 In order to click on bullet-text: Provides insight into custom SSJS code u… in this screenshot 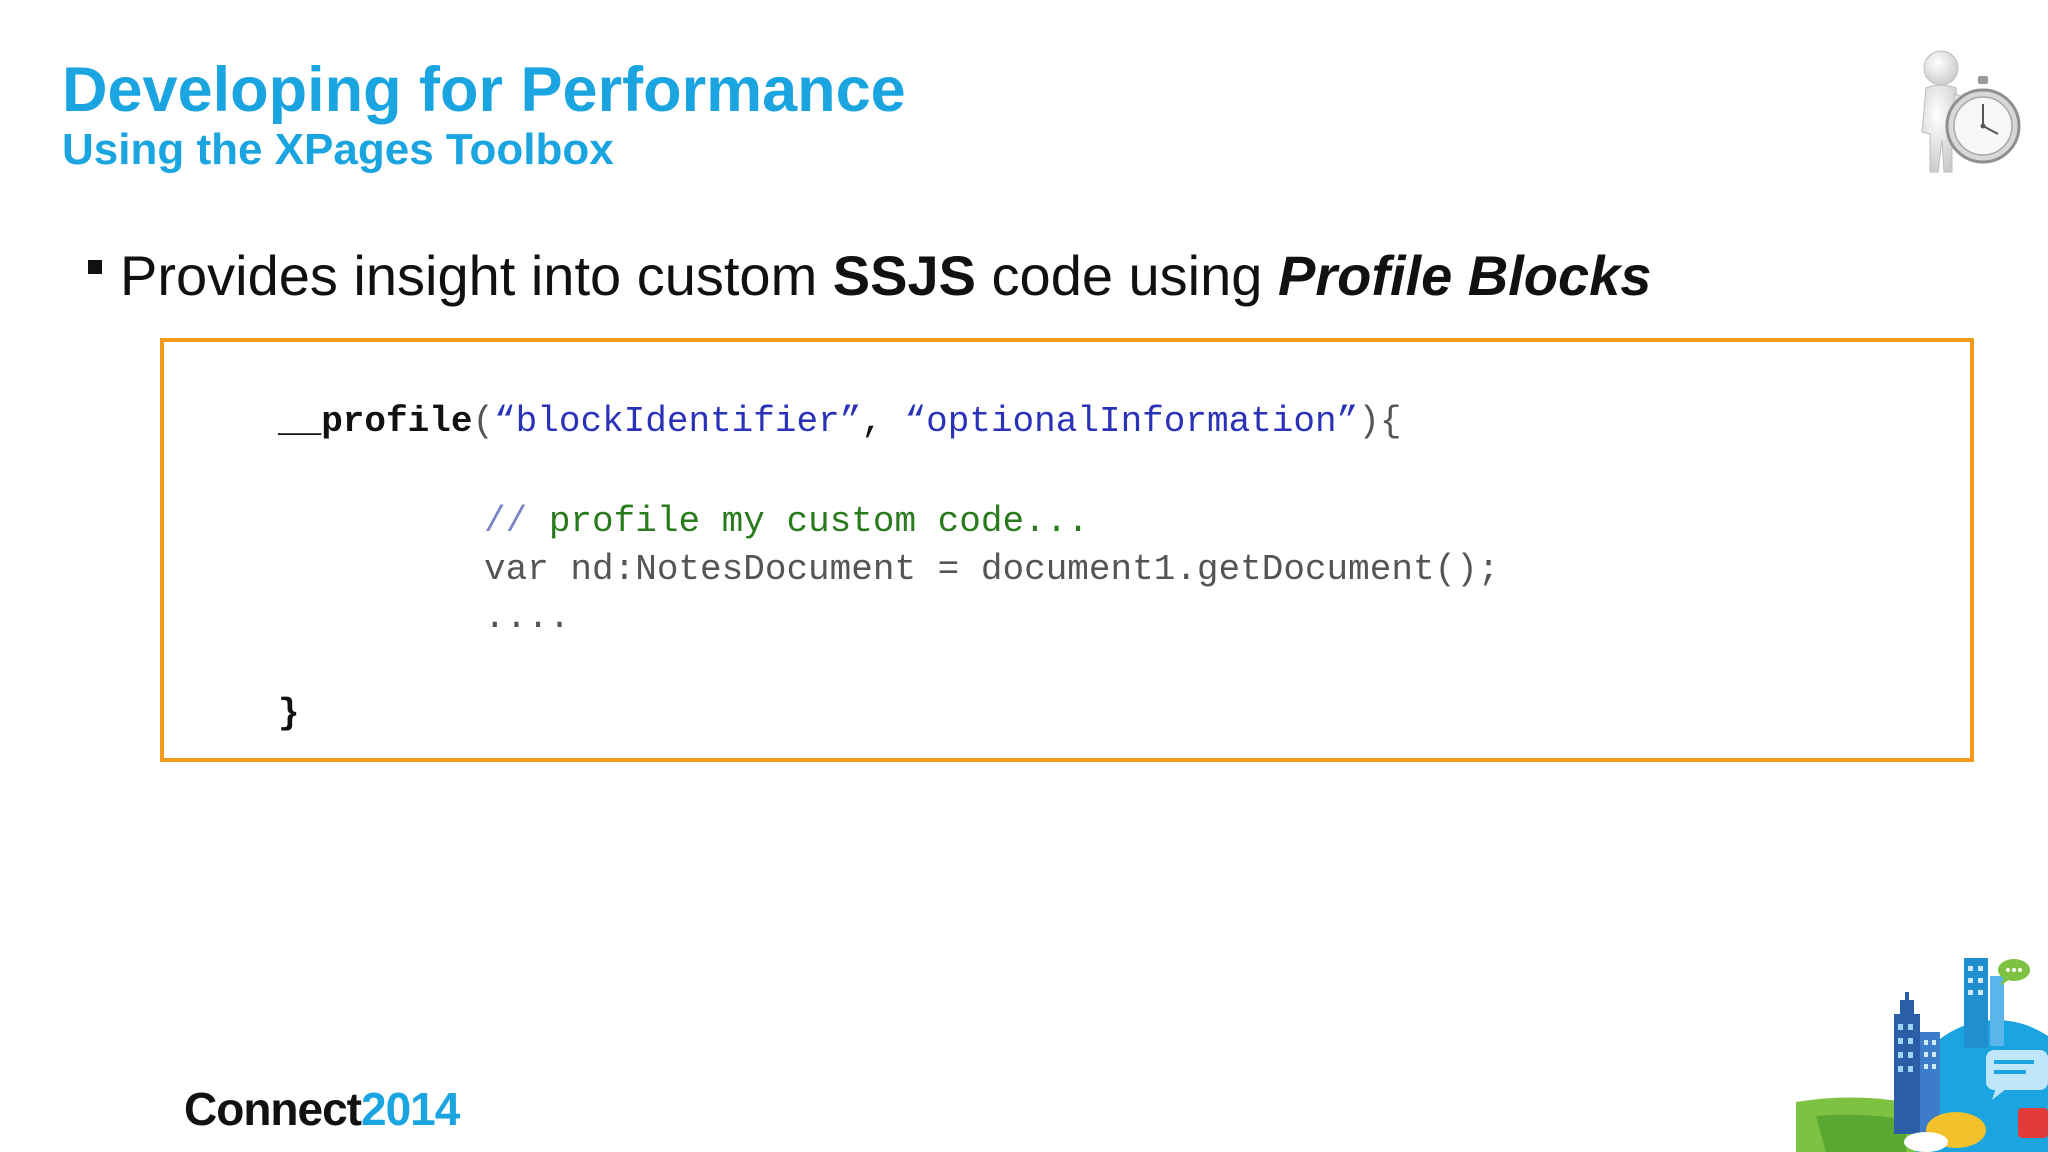, I will do `click(885, 276)`.